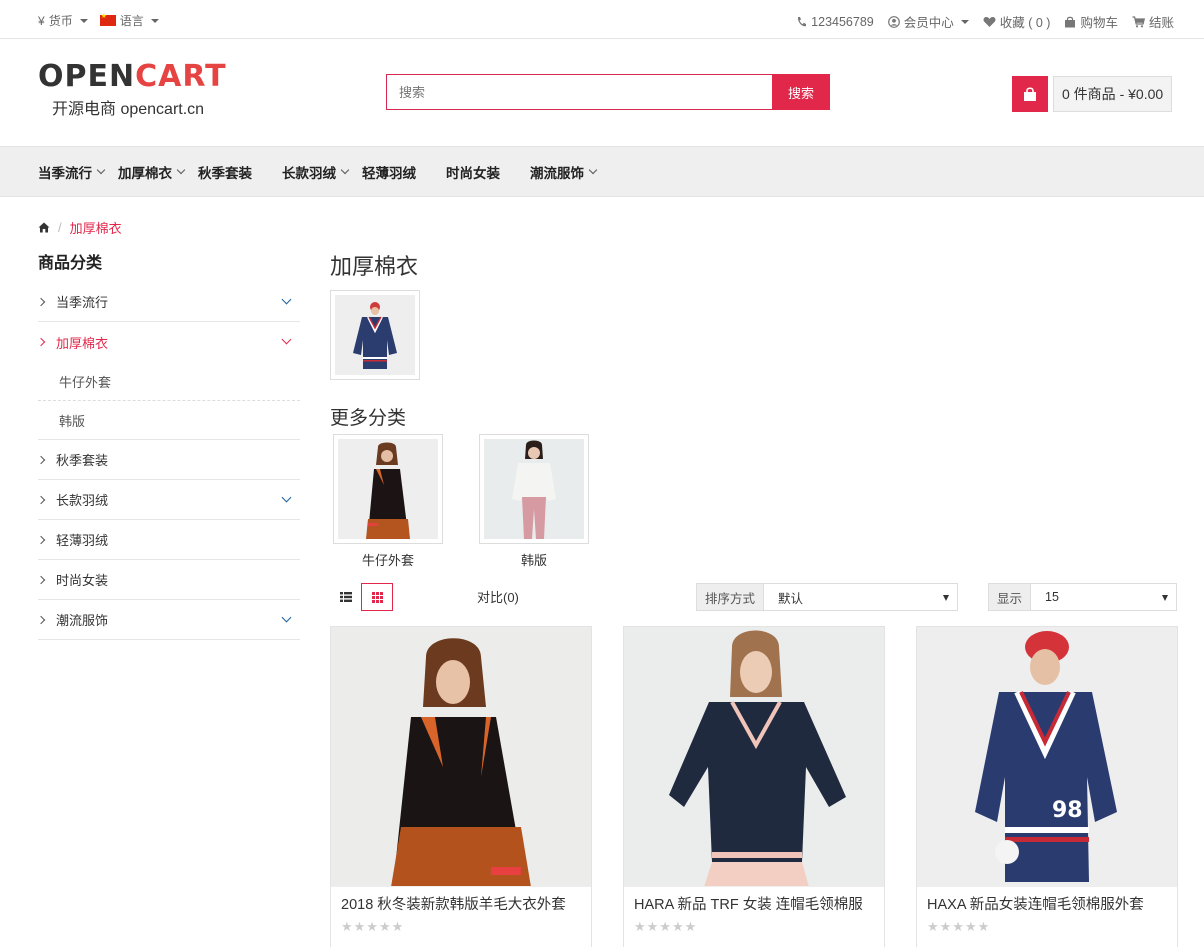 The height and width of the screenshot is (947, 1204). I want to click on sidebar-item-padded-coats: 加厚棉衣, so click(168, 342).